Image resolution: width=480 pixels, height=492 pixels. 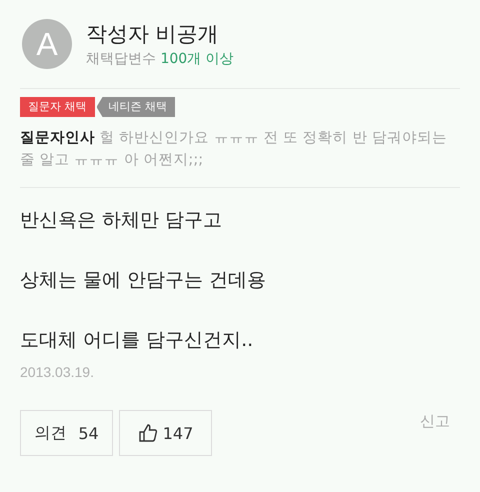 What do you see at coordinates (66, 433) in the screenshot?
I see `comments-button: 의견 54` at bounding box center [66, 433].